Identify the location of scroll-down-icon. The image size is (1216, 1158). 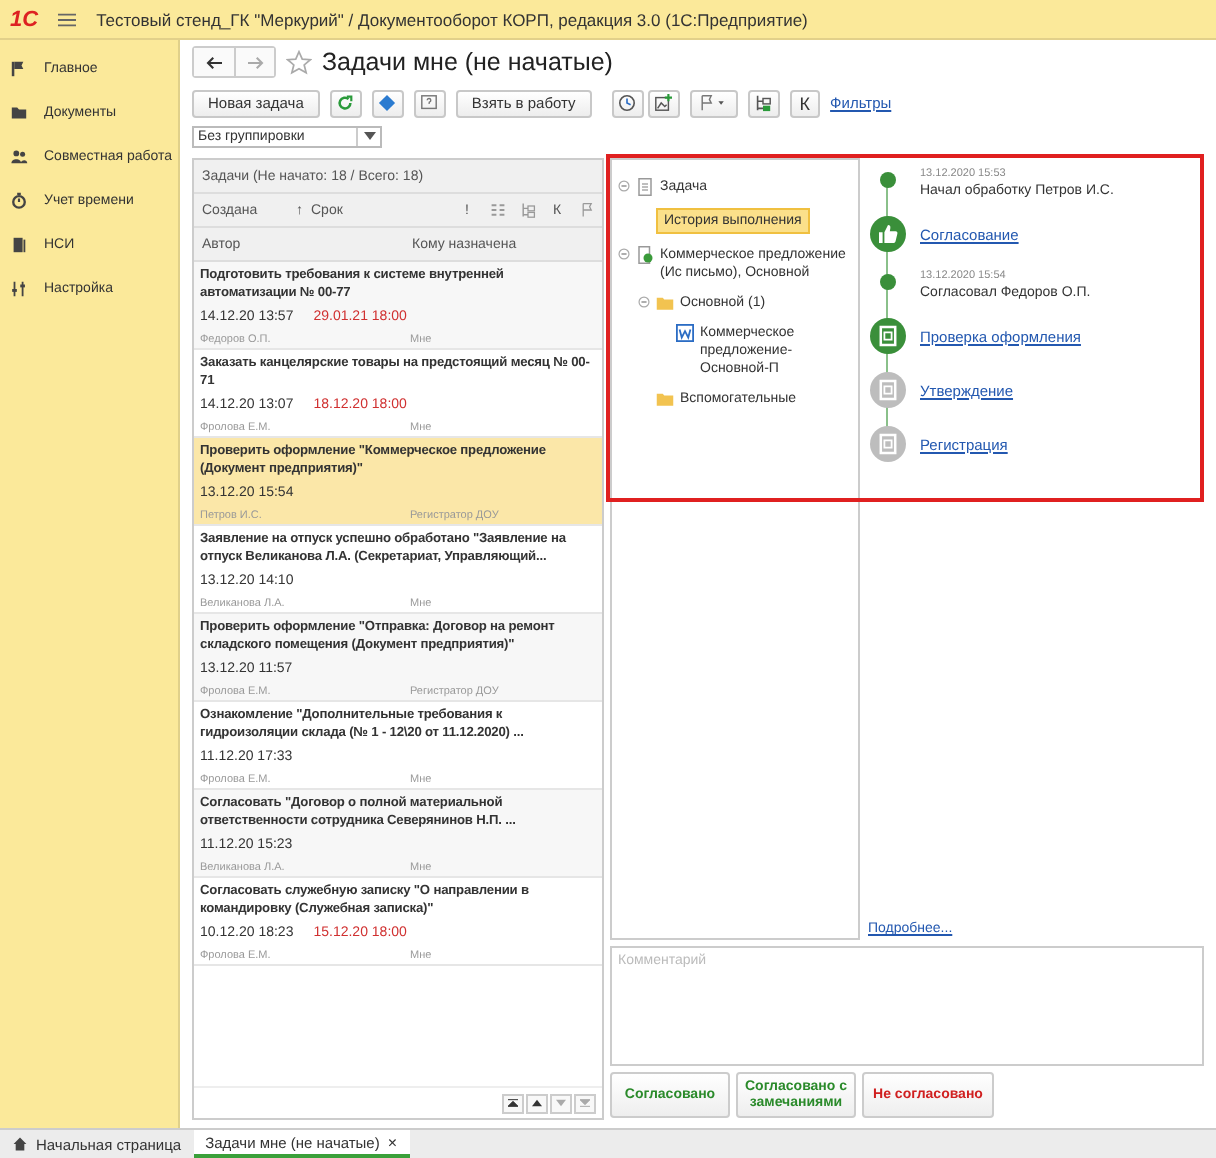
(561, 1103).